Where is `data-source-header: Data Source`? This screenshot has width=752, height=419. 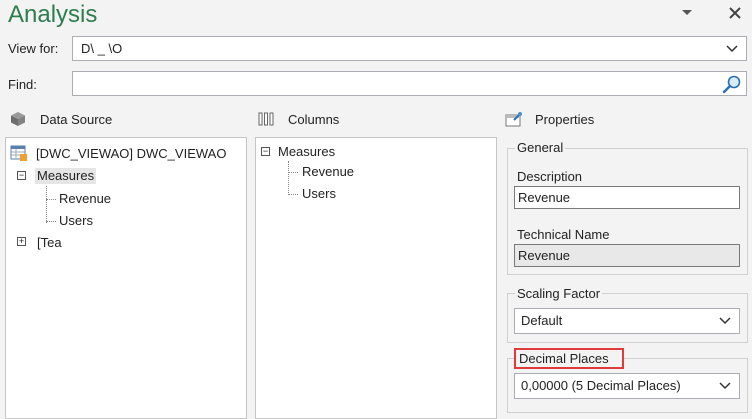
data-source-header: Data Source is located at coordinates (61, 119).